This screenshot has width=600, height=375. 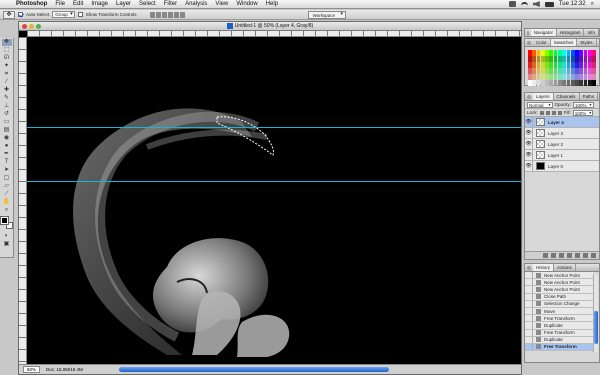 What do you see at coordinates (78, 4) in the screenshot?
I see `menu-edit: Edit` at bounding box center [78, 4].